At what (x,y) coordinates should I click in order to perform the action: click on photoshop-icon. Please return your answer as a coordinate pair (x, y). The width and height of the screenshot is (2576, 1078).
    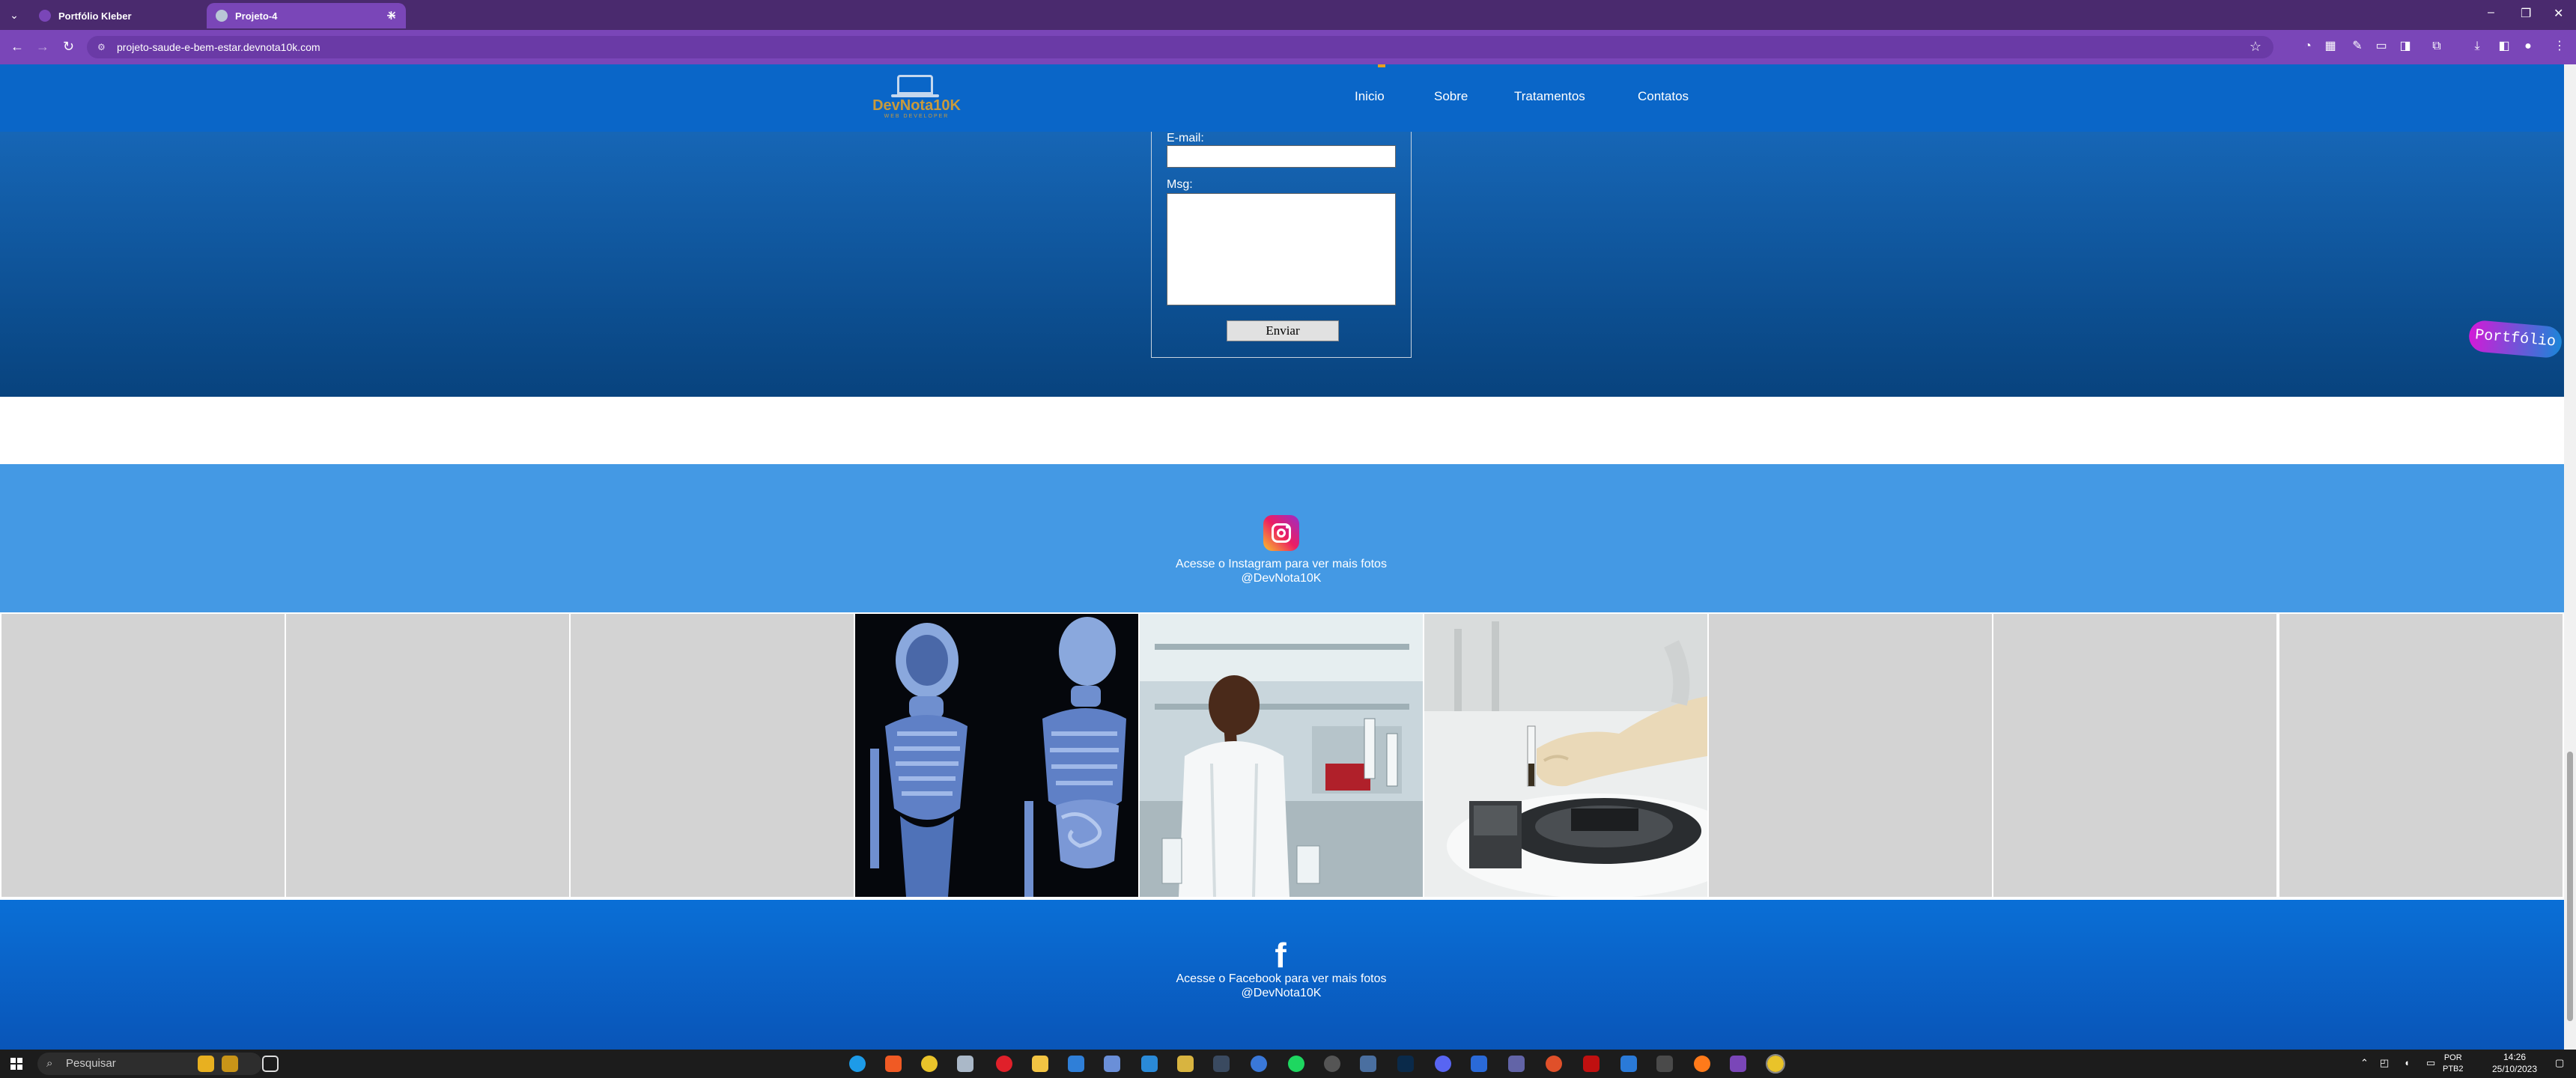
    Looking at the image, I should click on (1405, 1064).